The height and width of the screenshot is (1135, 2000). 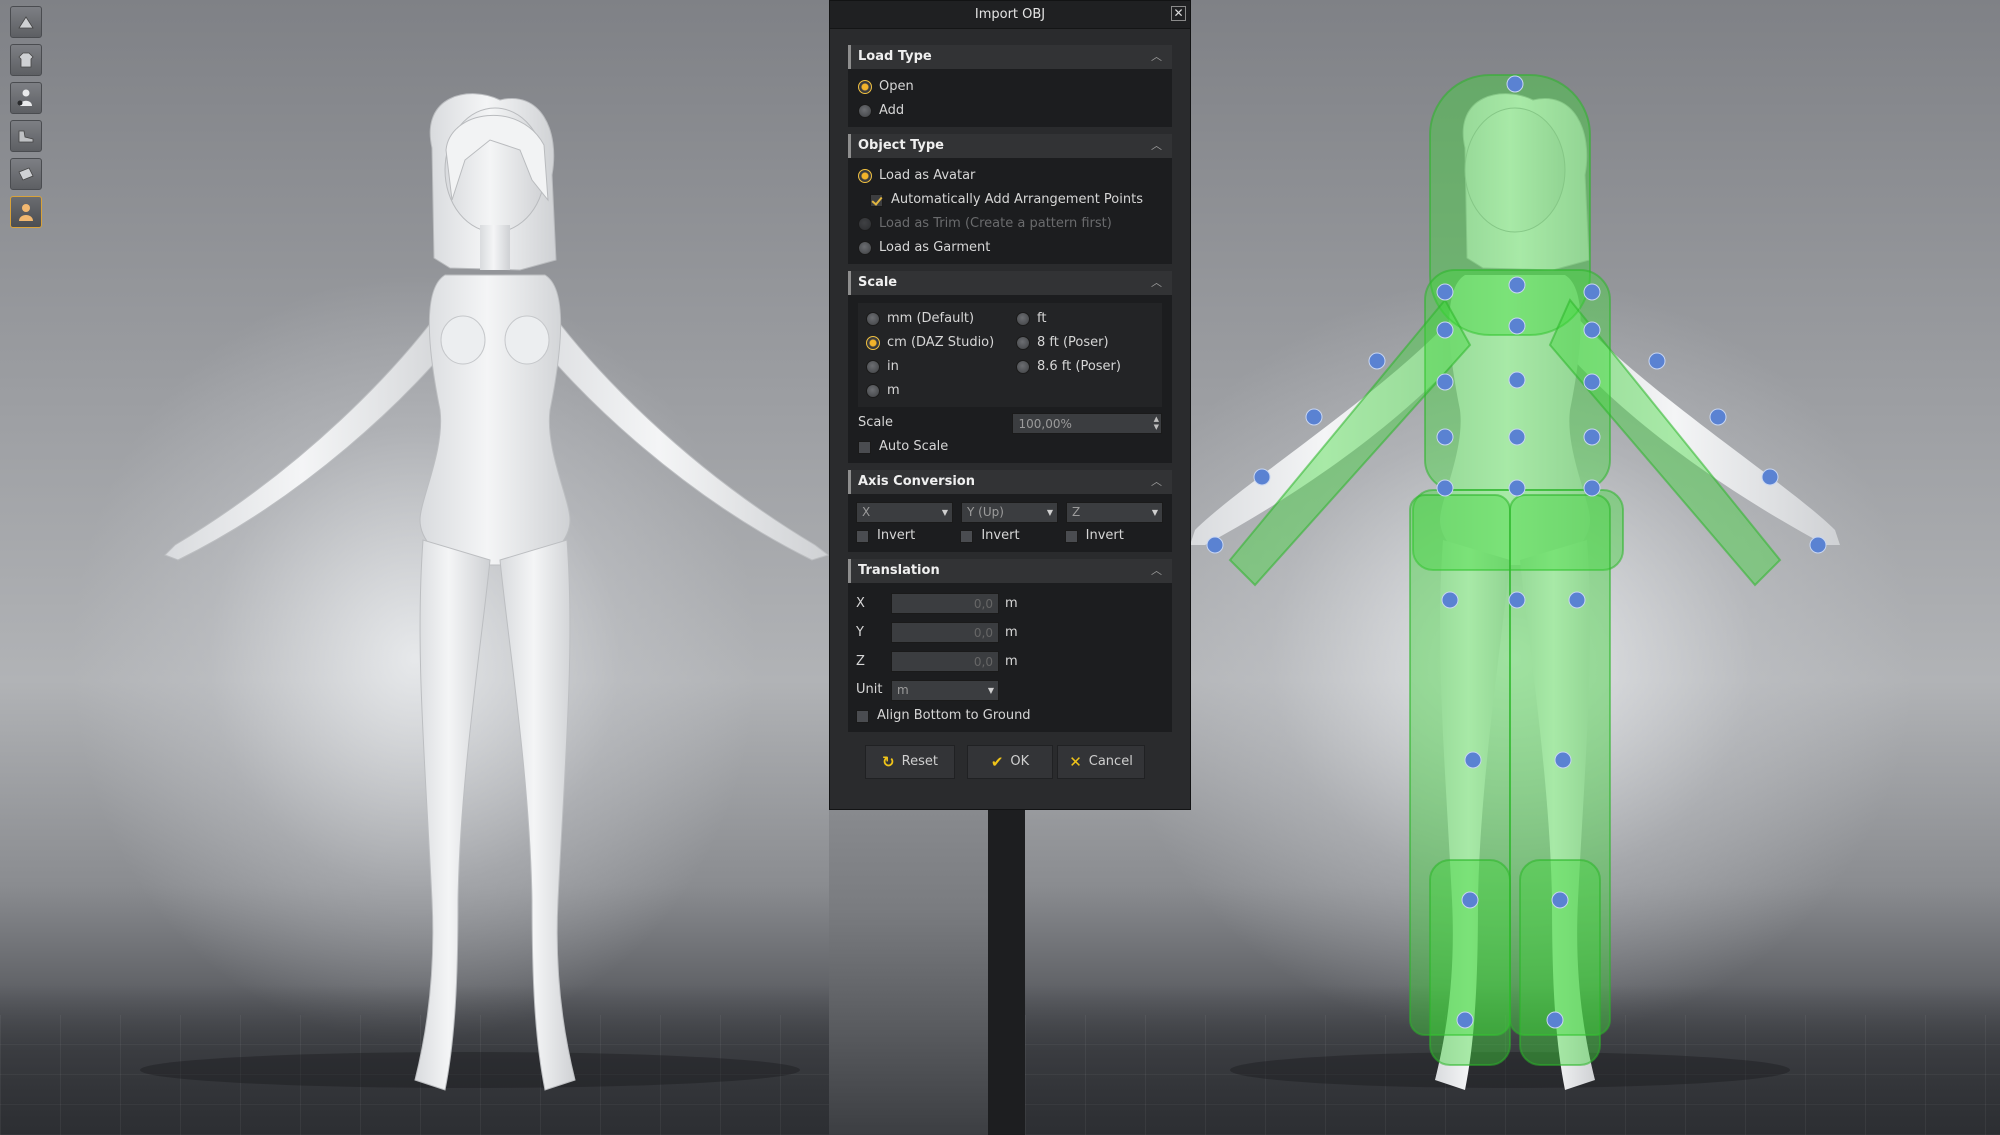 What do you see at coordinates (1042, 318) in the screenshot?
I see `radio-label: ft` at bounding box center [1042, 318].